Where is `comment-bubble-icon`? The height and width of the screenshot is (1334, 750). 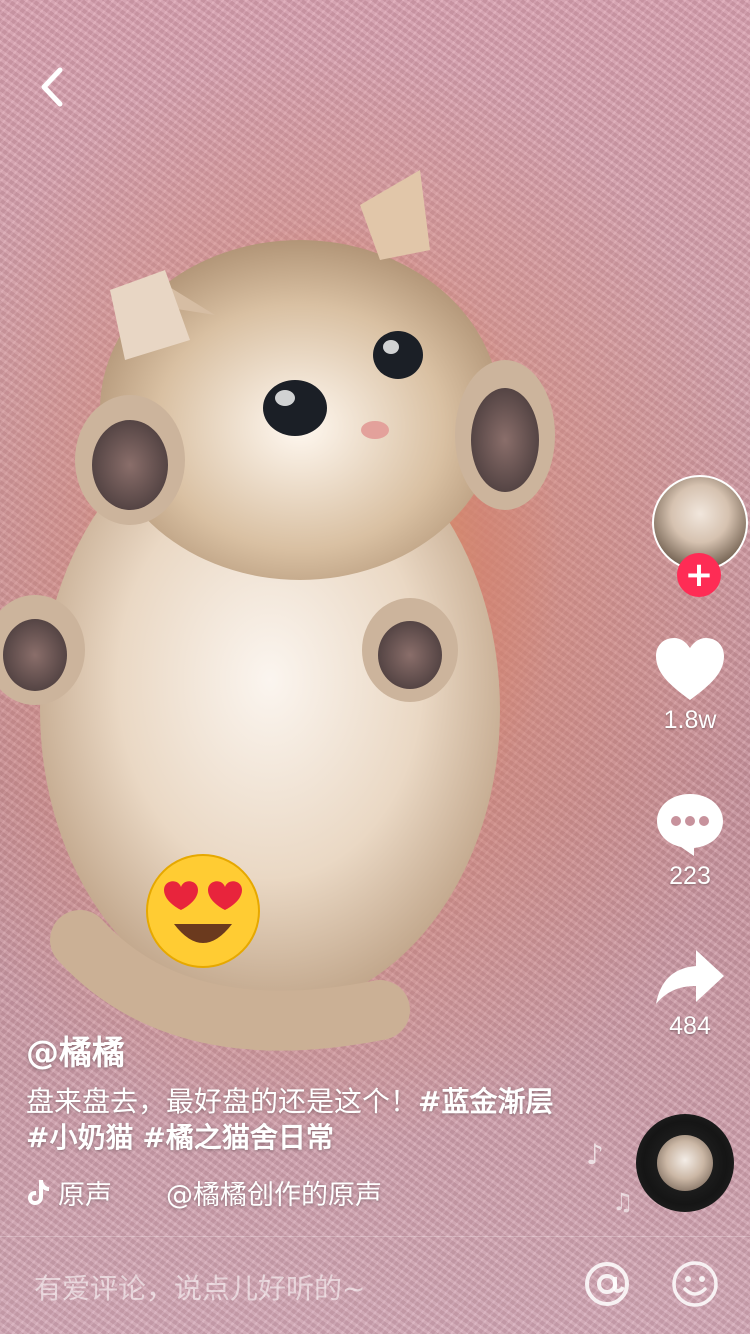
comment-bubble-icon is located at coordinates (690, 825).